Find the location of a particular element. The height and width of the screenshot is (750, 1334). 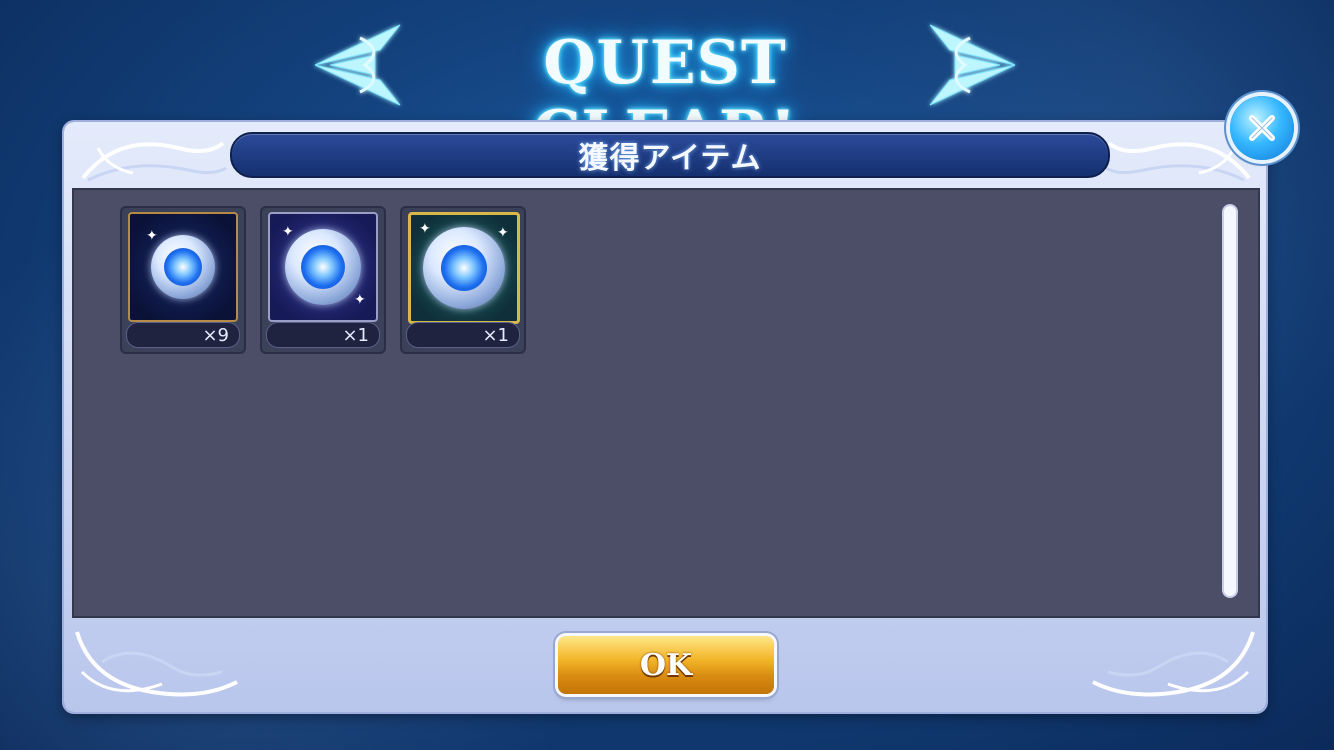

bottom-left-ornament-icon is located at coordinates (156, 664).